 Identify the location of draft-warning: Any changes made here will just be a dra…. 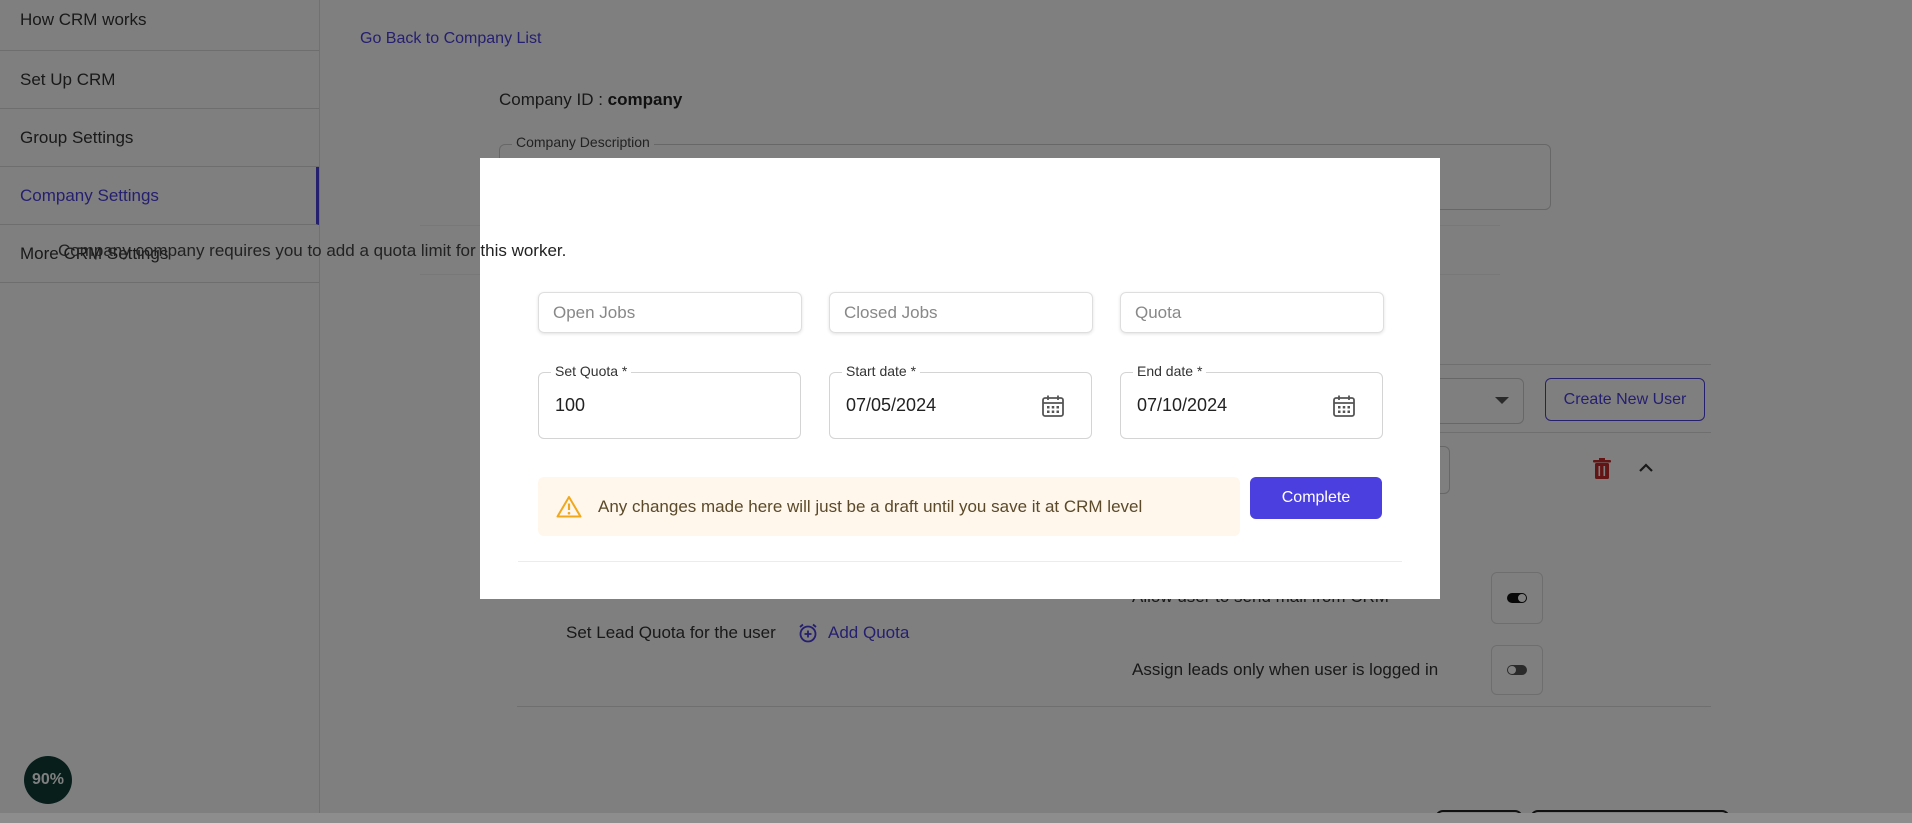
(889, 506).